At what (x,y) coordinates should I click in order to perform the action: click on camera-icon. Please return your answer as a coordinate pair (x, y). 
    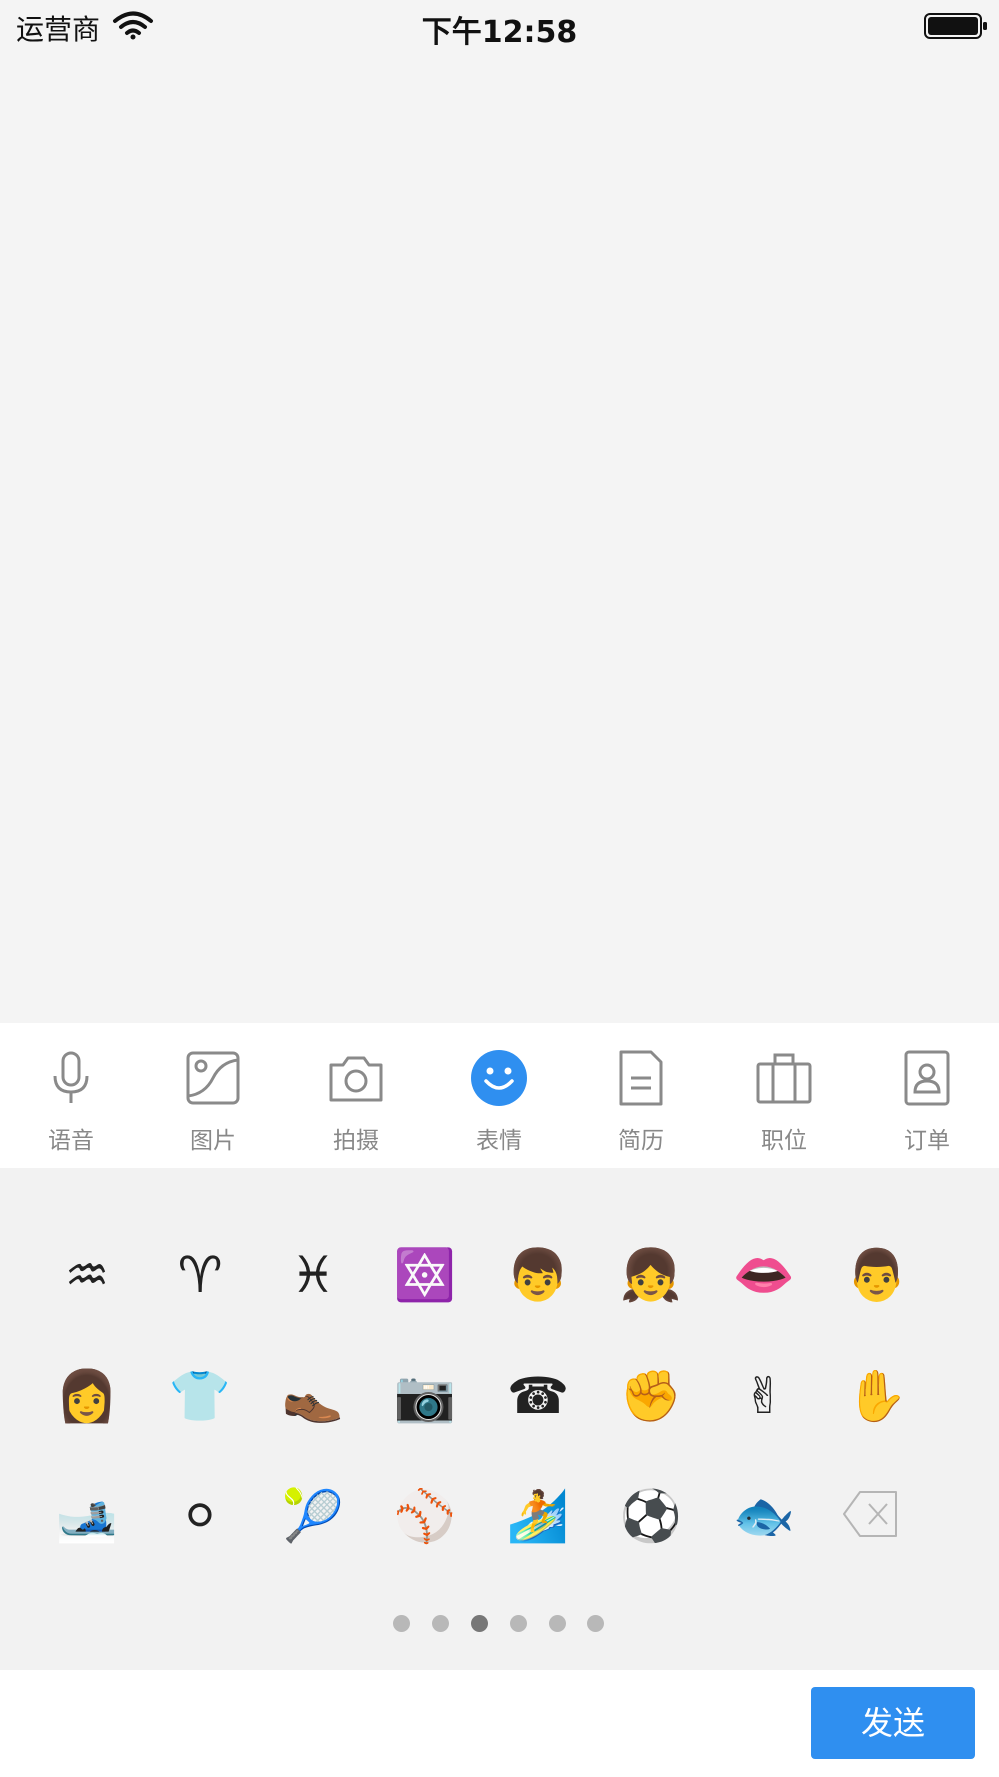
    Looking at the image, I should click on (356, 1079).